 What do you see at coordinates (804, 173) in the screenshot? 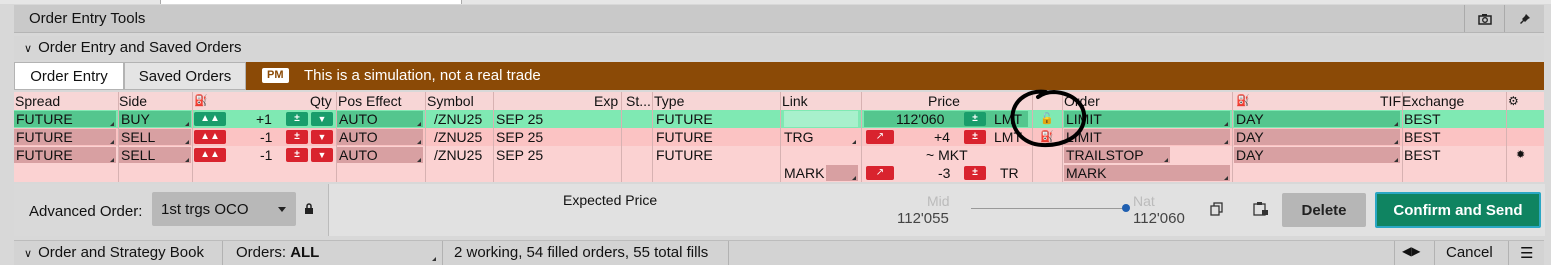
I see `link-cell: MARK` at bounding box center [804, 173].